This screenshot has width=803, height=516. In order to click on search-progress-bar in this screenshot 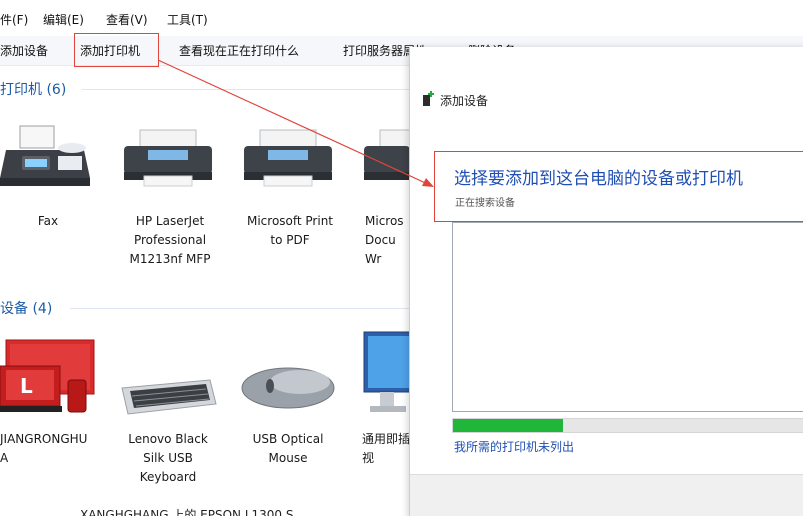, I will do `click(627, 425)`.